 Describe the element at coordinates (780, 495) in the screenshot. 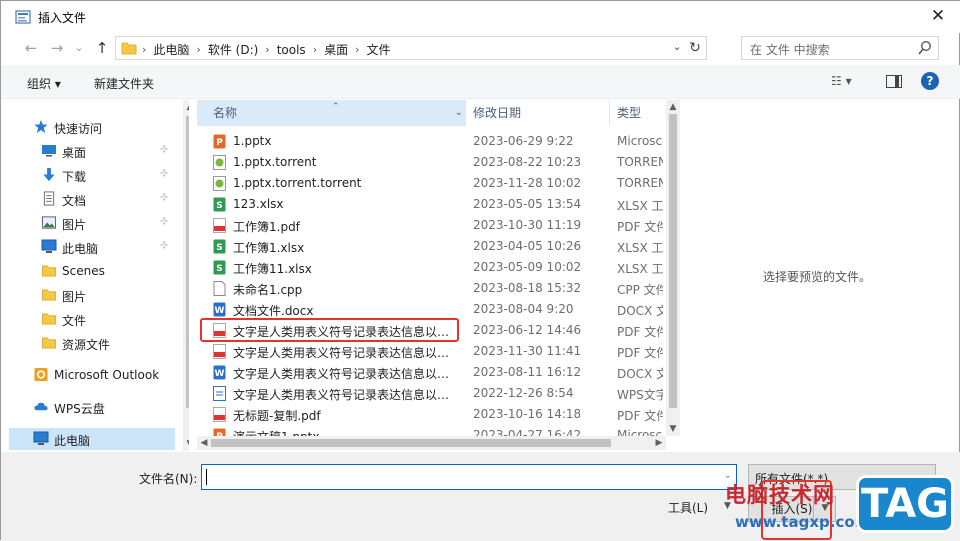

I see `watermark-site-name: 电脑技术网` at that location.